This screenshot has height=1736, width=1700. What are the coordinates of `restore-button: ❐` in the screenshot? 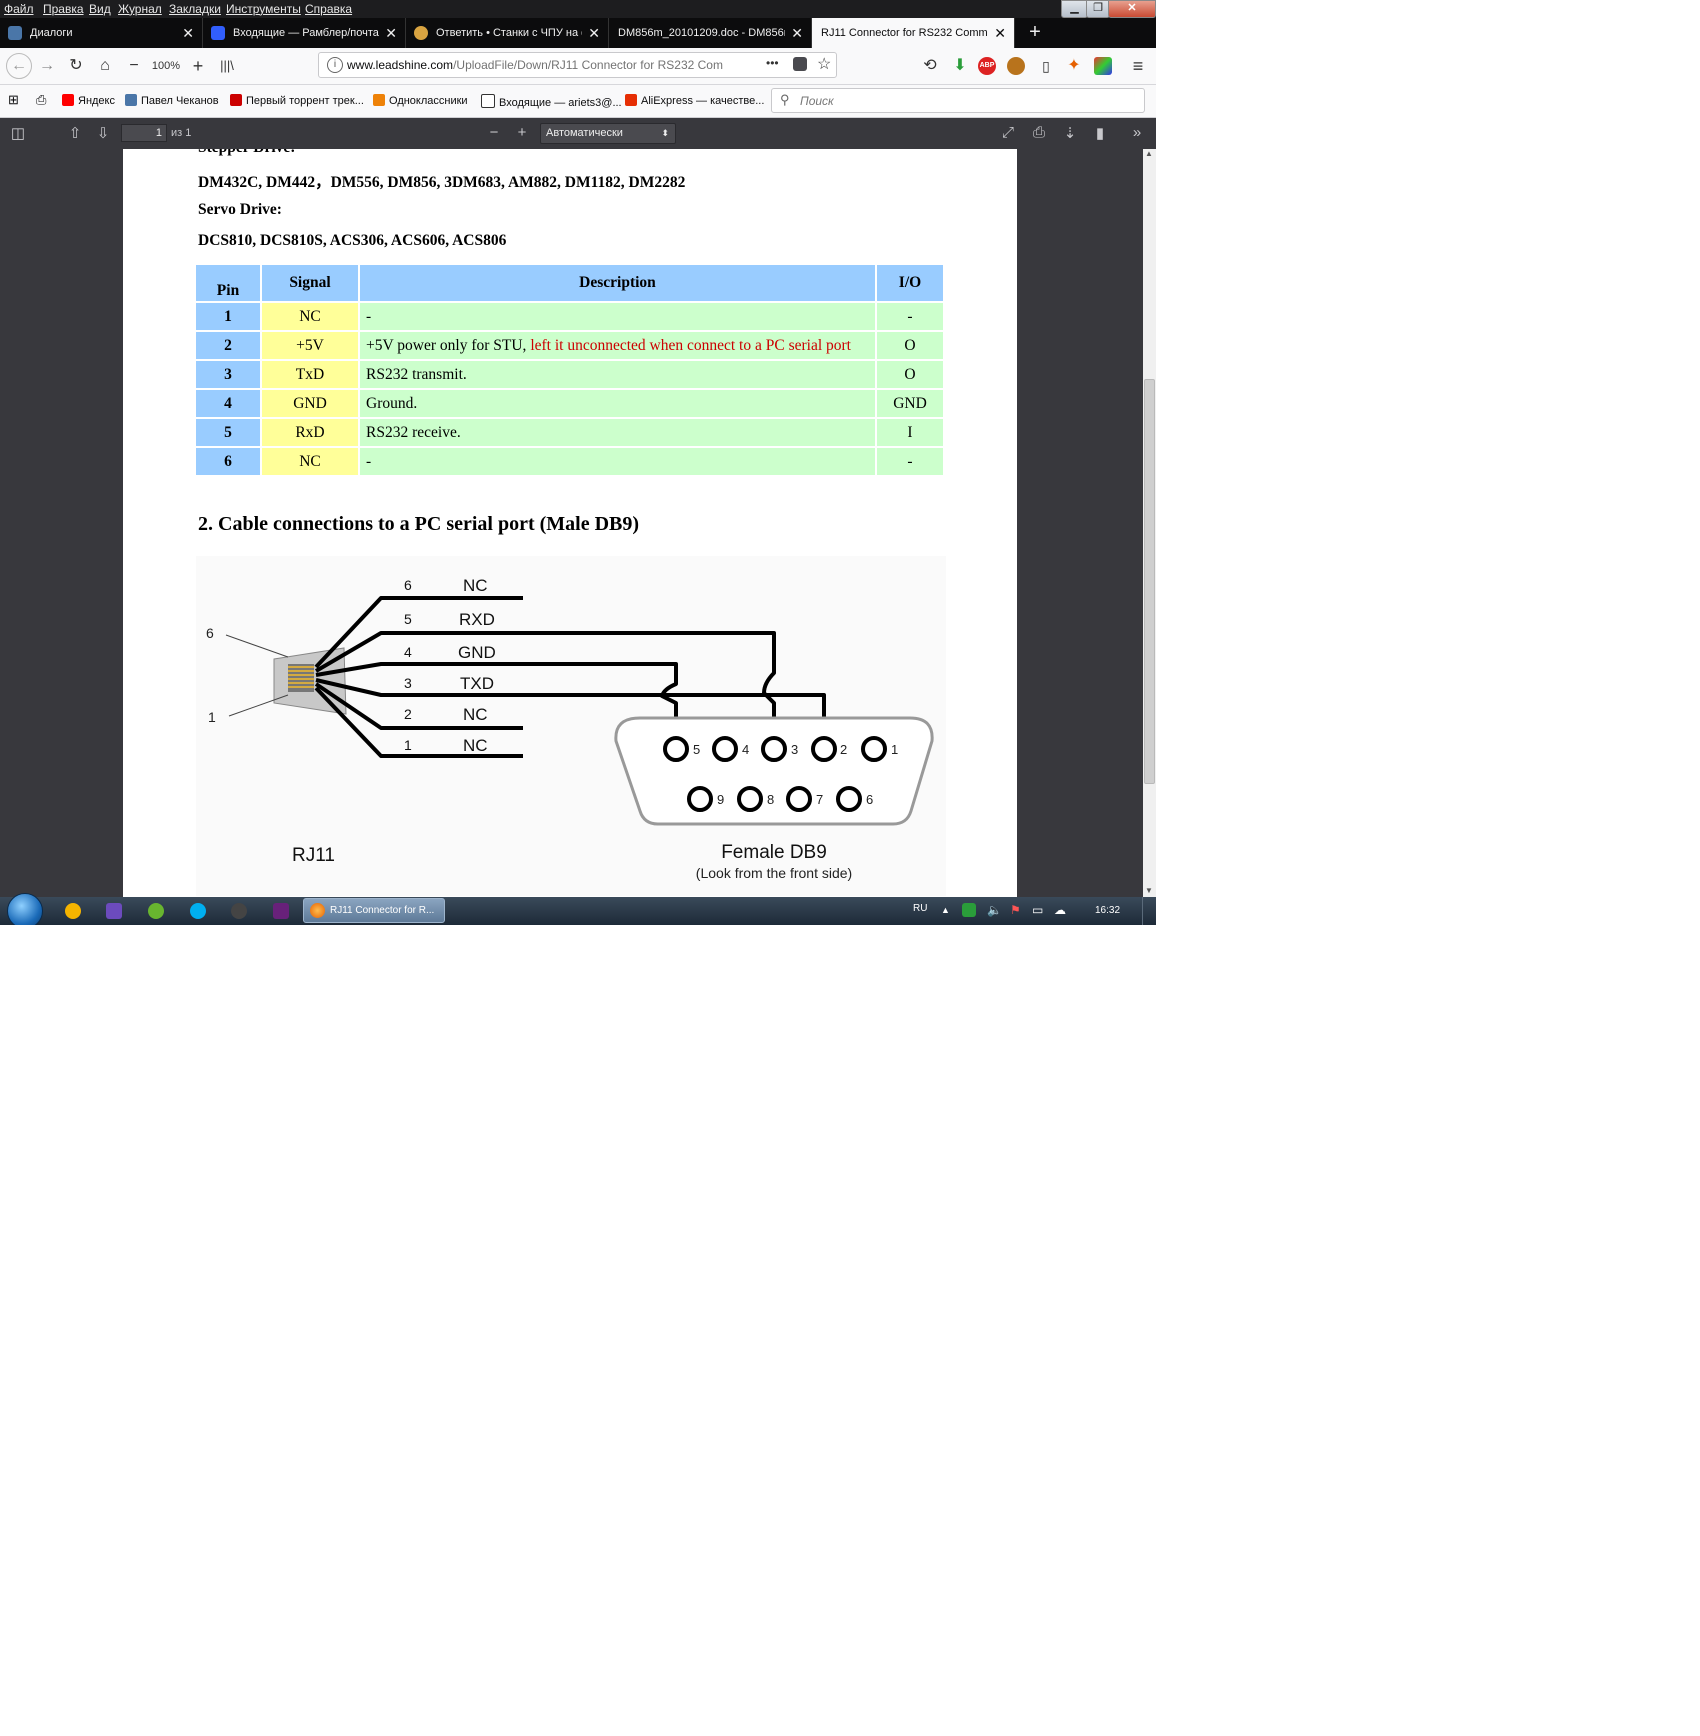 It's located at (1098, 9).